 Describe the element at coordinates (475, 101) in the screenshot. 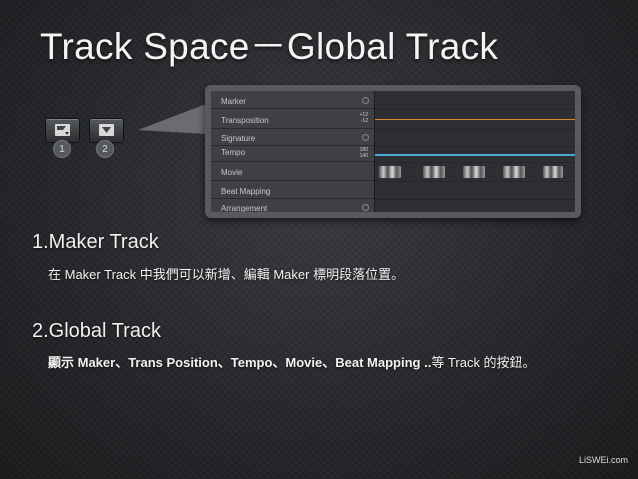

I see `lane-marker` at that location.